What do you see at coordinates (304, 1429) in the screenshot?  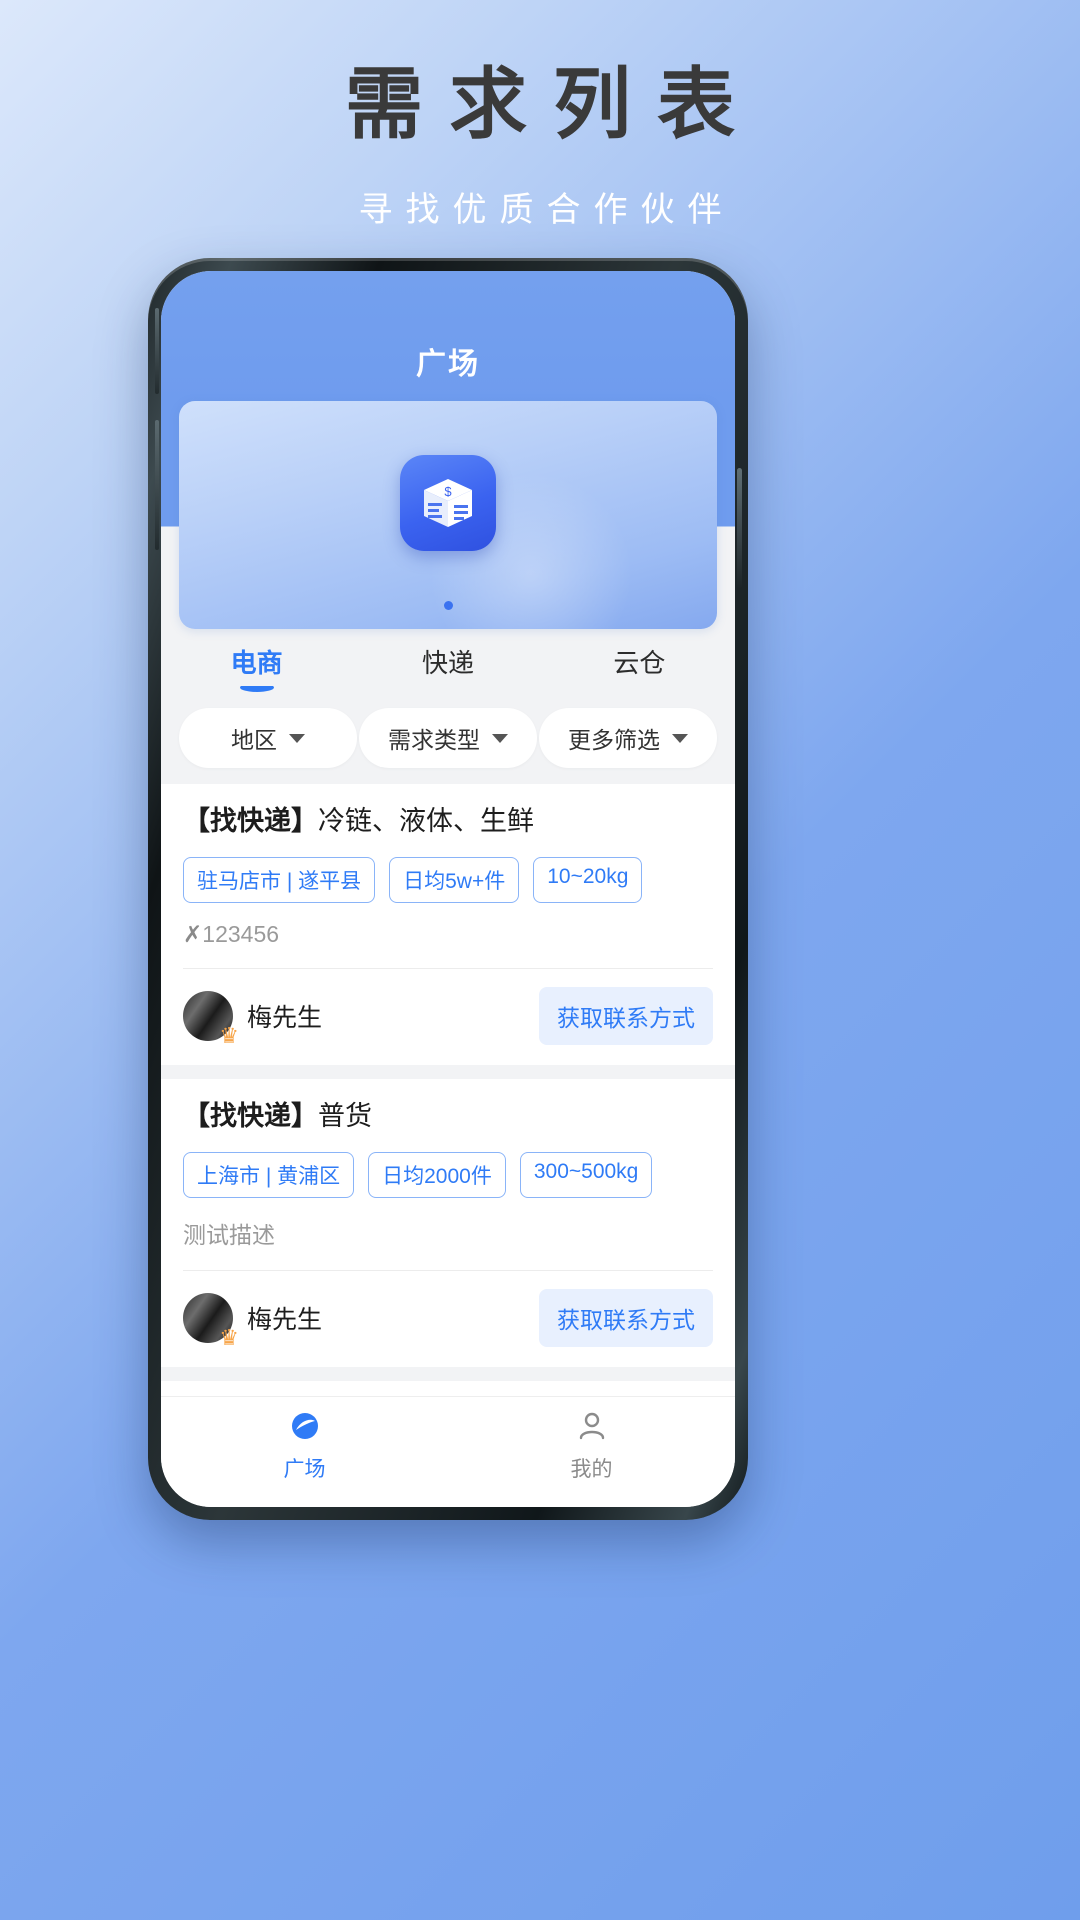 I see `plaza-icon` at bounding box center [304, 1429].